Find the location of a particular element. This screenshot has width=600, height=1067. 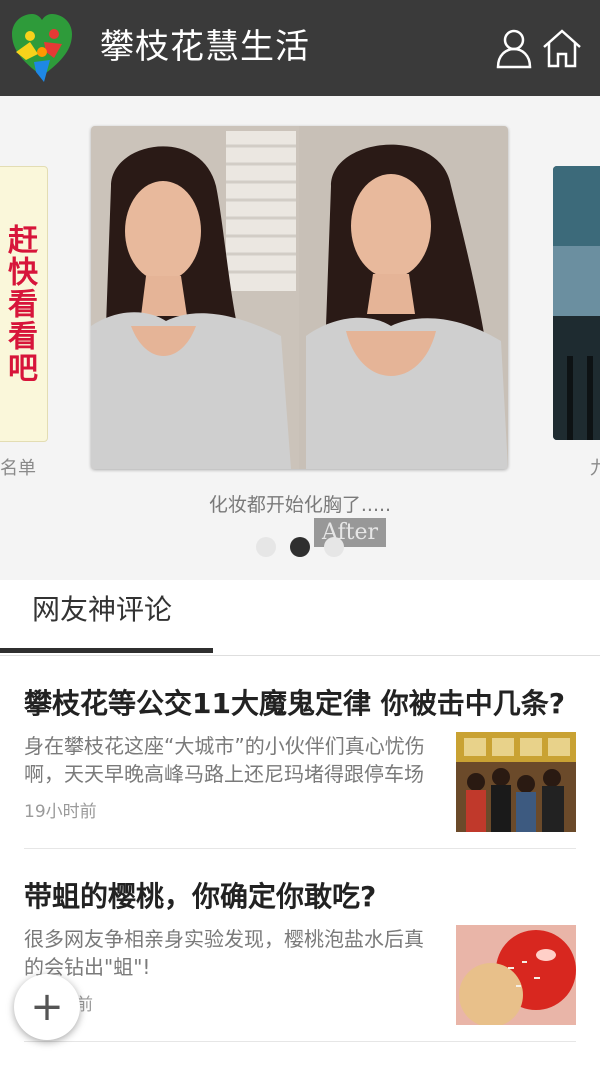

article-desc: 很多网友争相亲身实验发现，樱桃泡盐水后真的会钻出"蛆"! is located at coordinates (224, 953).